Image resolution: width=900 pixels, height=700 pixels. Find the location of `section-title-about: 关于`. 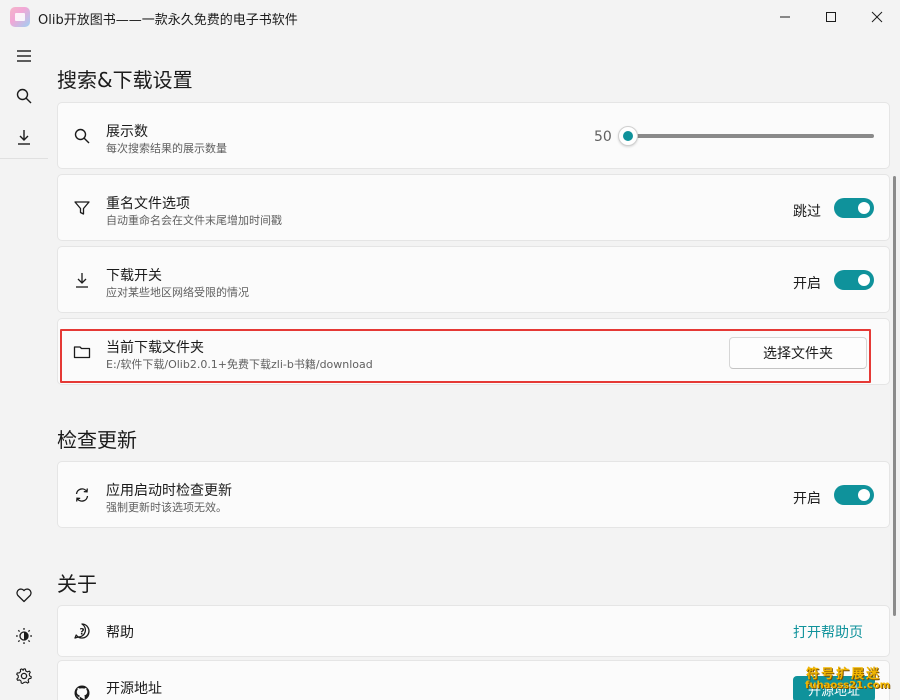

section-title-about: 关于 is located at coordinates (77, 584).